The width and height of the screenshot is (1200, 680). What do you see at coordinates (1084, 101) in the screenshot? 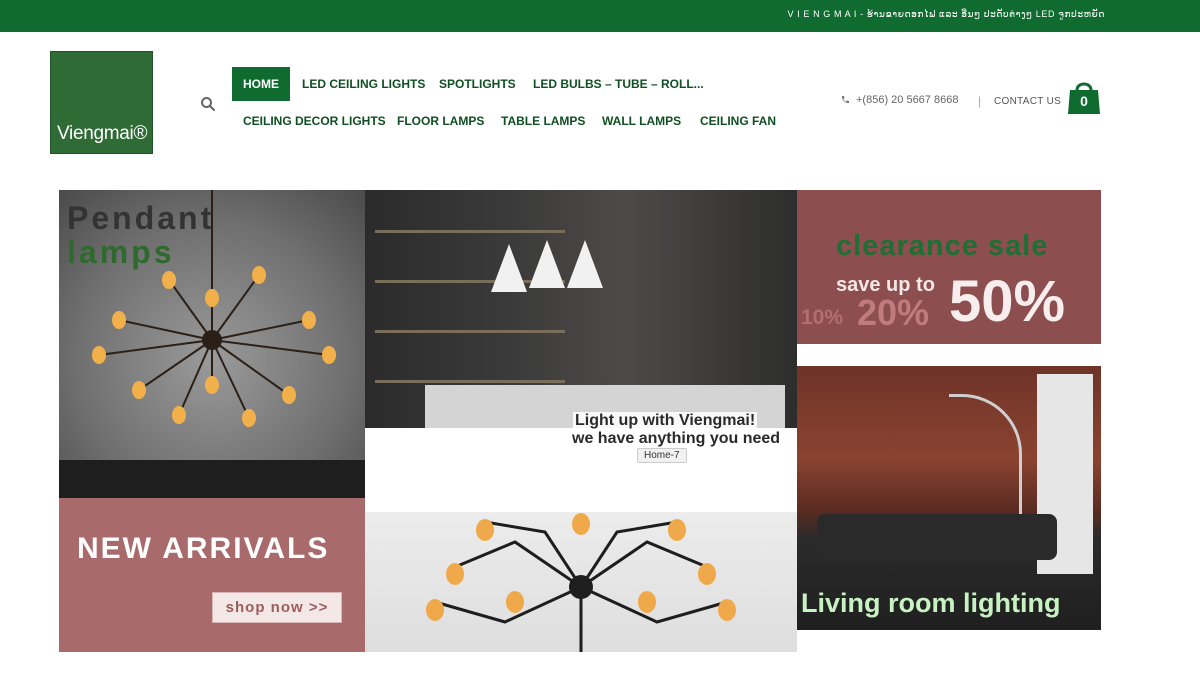
I see `cart-count: 0` at bounding box center [1084, 101].